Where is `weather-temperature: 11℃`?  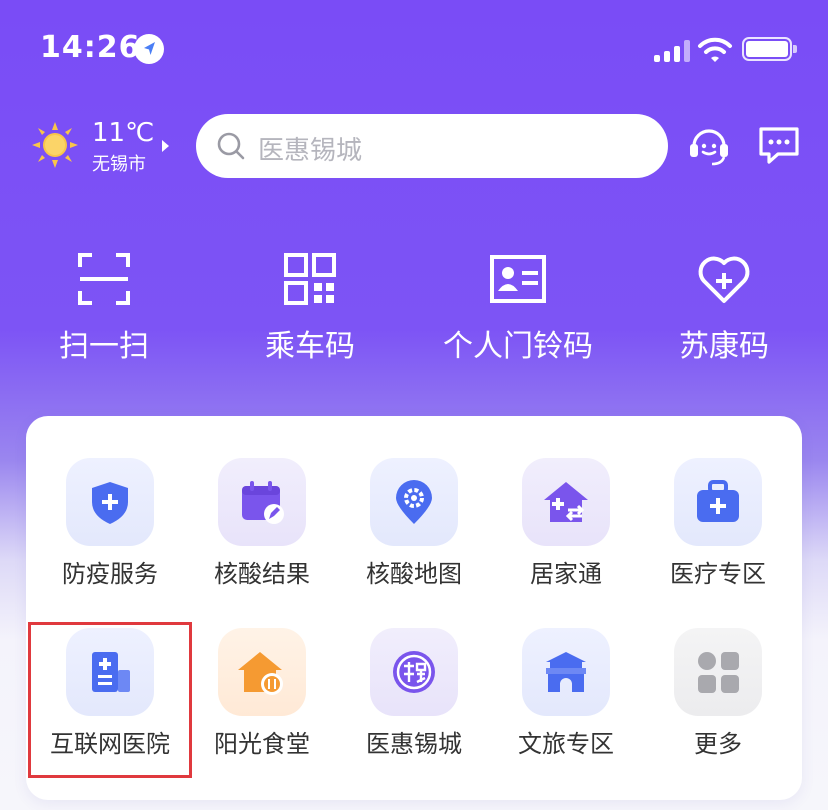 weather-temperature: 11℃ is located at coordinates (123, 133).